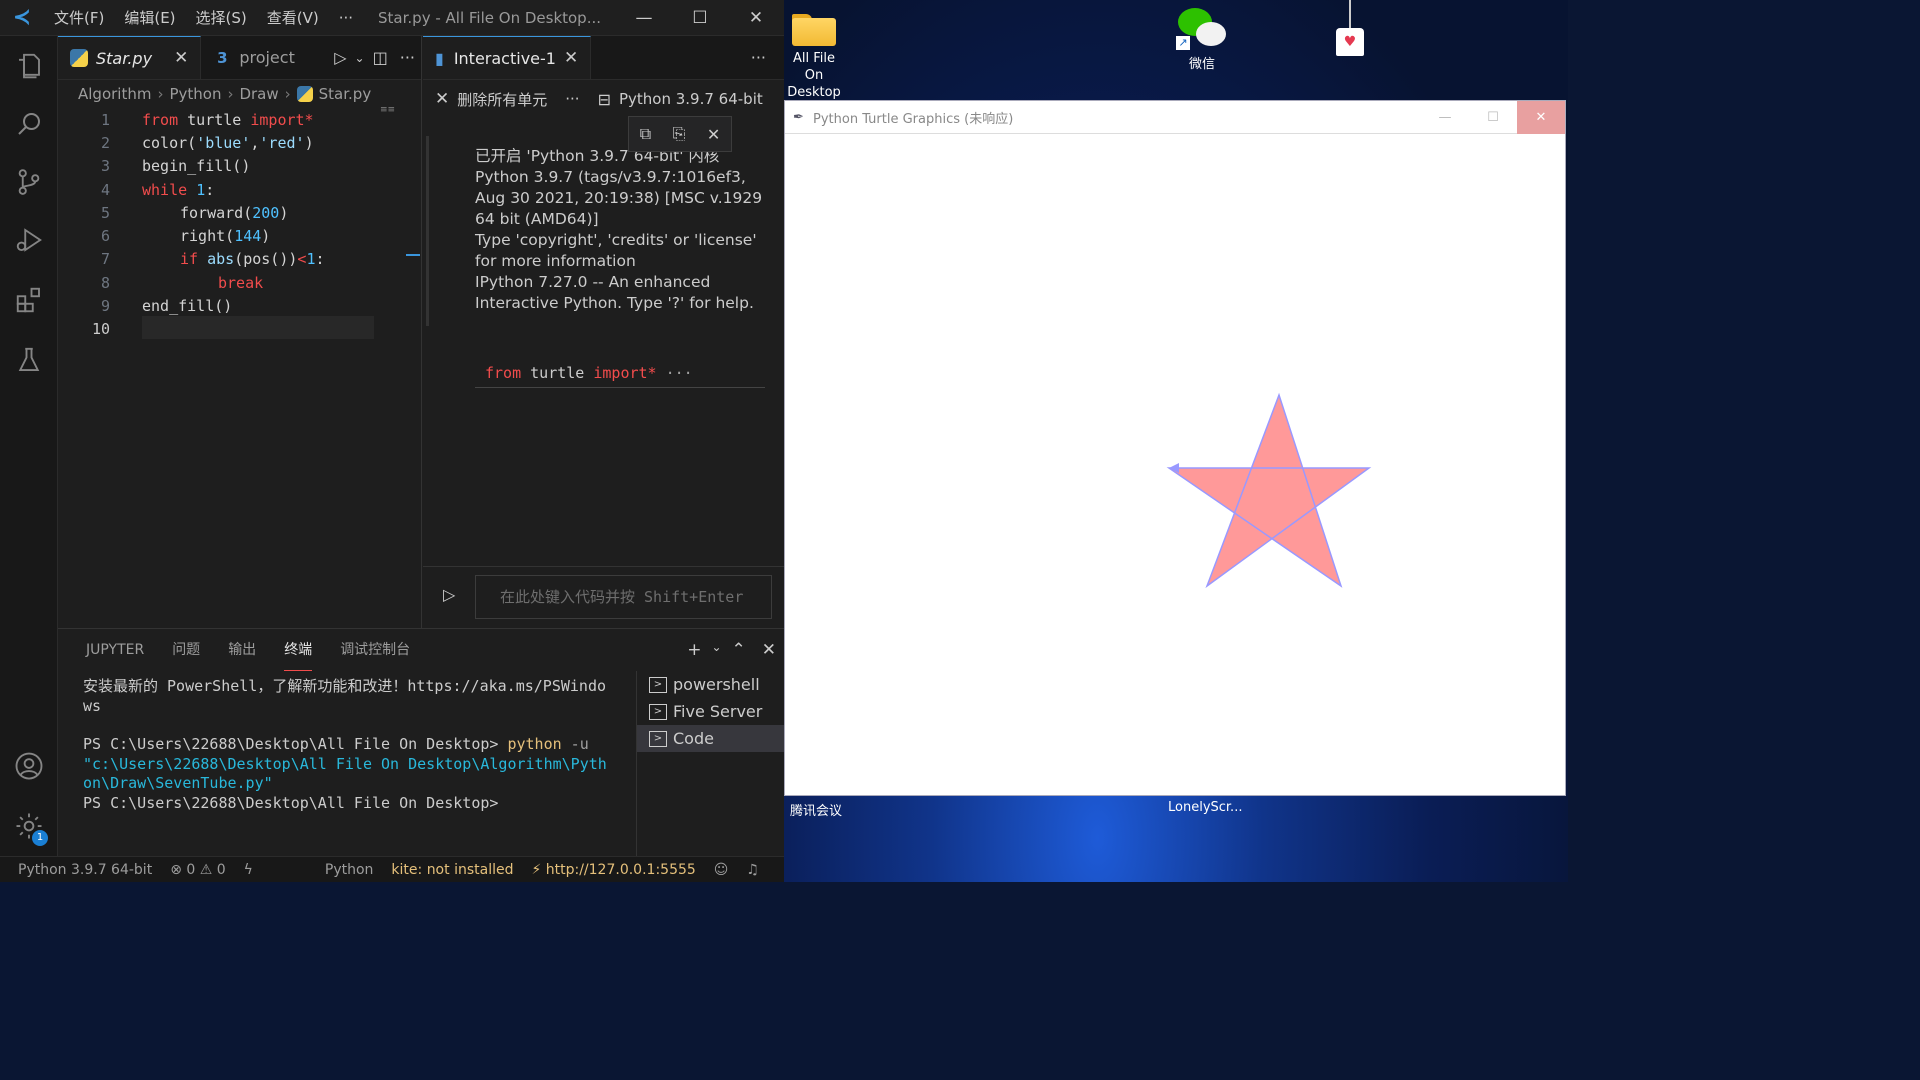 Image resolution: width=1920 pixels, height=1080 pixels. What do you see at coordinates (700, 18) in the screenshot?
I see `maximize-button: ☐` at bounding box center [700, 18].